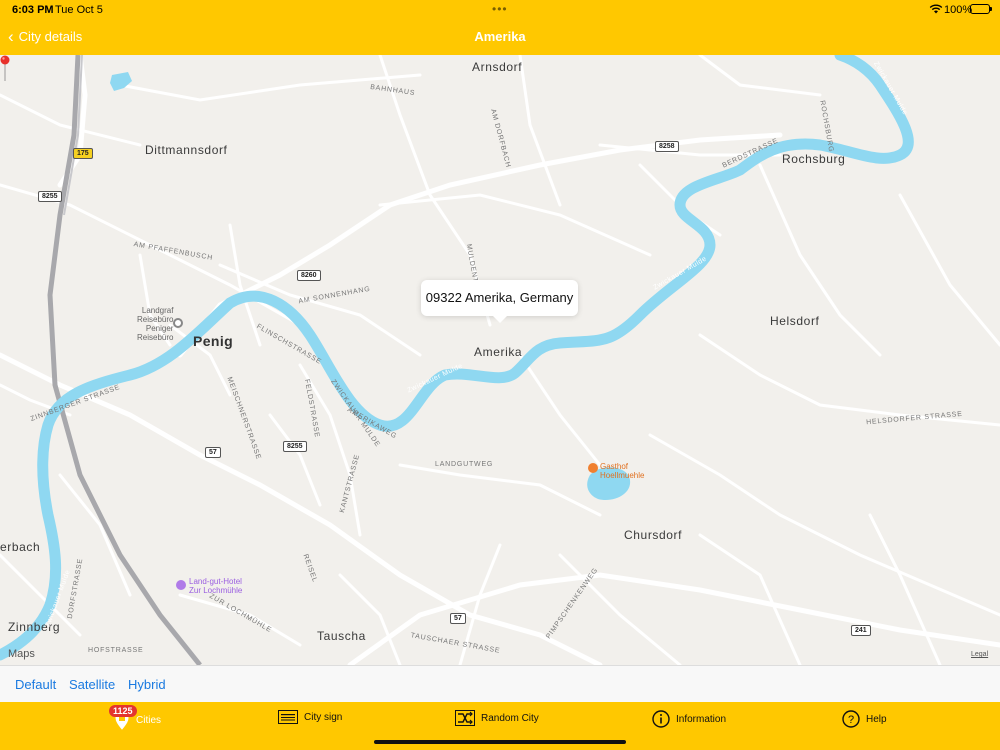 This screenshot has height=750, width=1000. Describe the element at coordinates (499, 301) in the screenshot. I see `location-callout: 09322 Amerika, Germany` at that location.